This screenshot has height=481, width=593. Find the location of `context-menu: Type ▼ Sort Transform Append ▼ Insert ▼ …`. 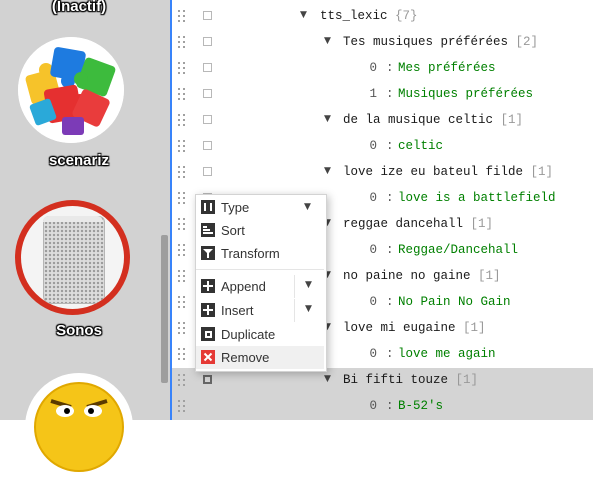

context-menu: Type ▼ Sort Transform Append ▼ Insert ▼ … is located at coordinates (261, 283).